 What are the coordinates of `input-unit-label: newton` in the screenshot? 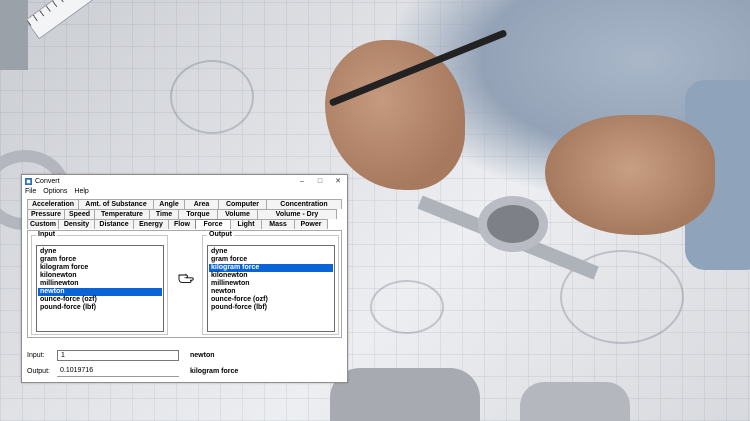 It's located at (202, 355).